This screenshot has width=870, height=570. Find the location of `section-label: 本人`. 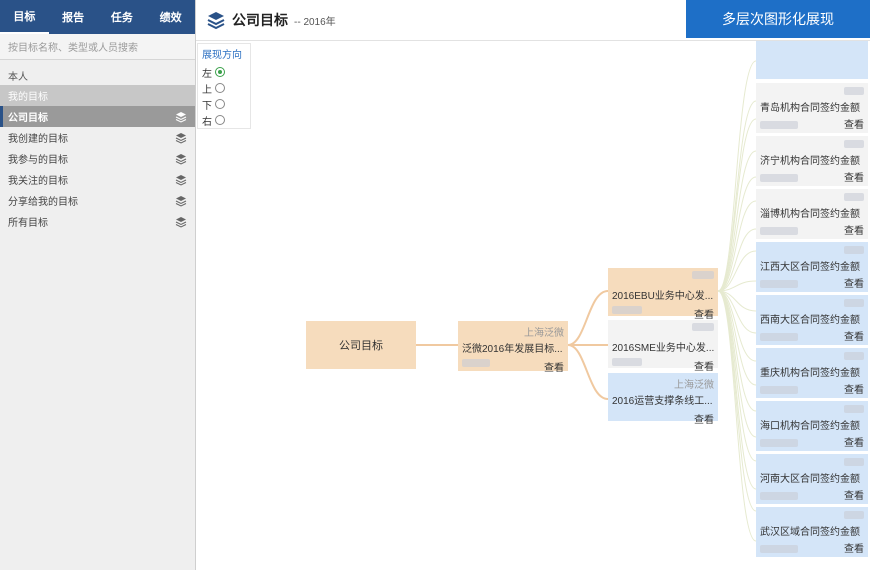

section-label: 本人 is located at coordinates (18, 77).